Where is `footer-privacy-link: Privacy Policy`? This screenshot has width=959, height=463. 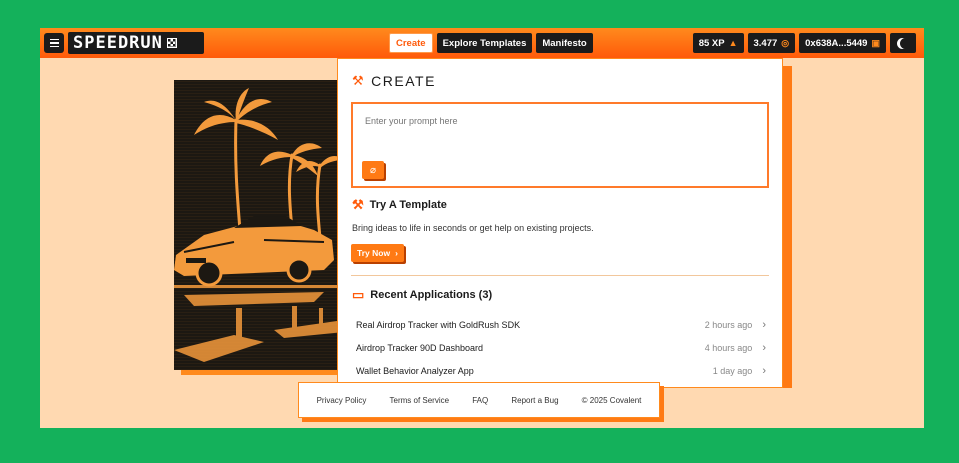 footer-privacy-link: Privacy Policy is located at coordinates (342, 400).